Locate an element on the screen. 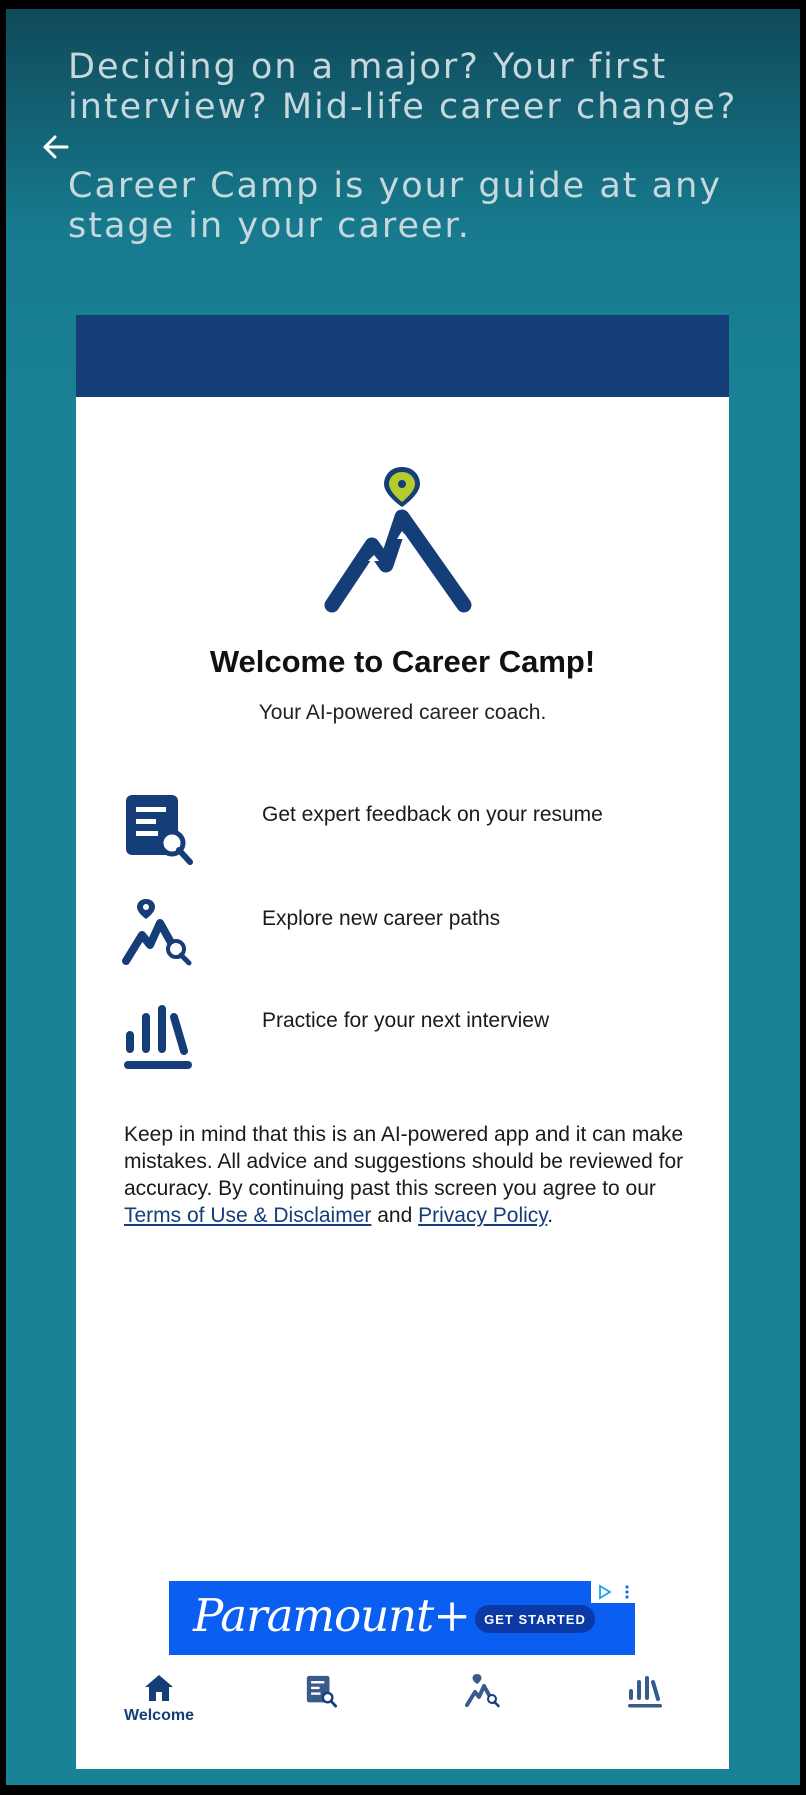  feature-career-paths-label: Explore new career paths is located at coordinates (381, 918).